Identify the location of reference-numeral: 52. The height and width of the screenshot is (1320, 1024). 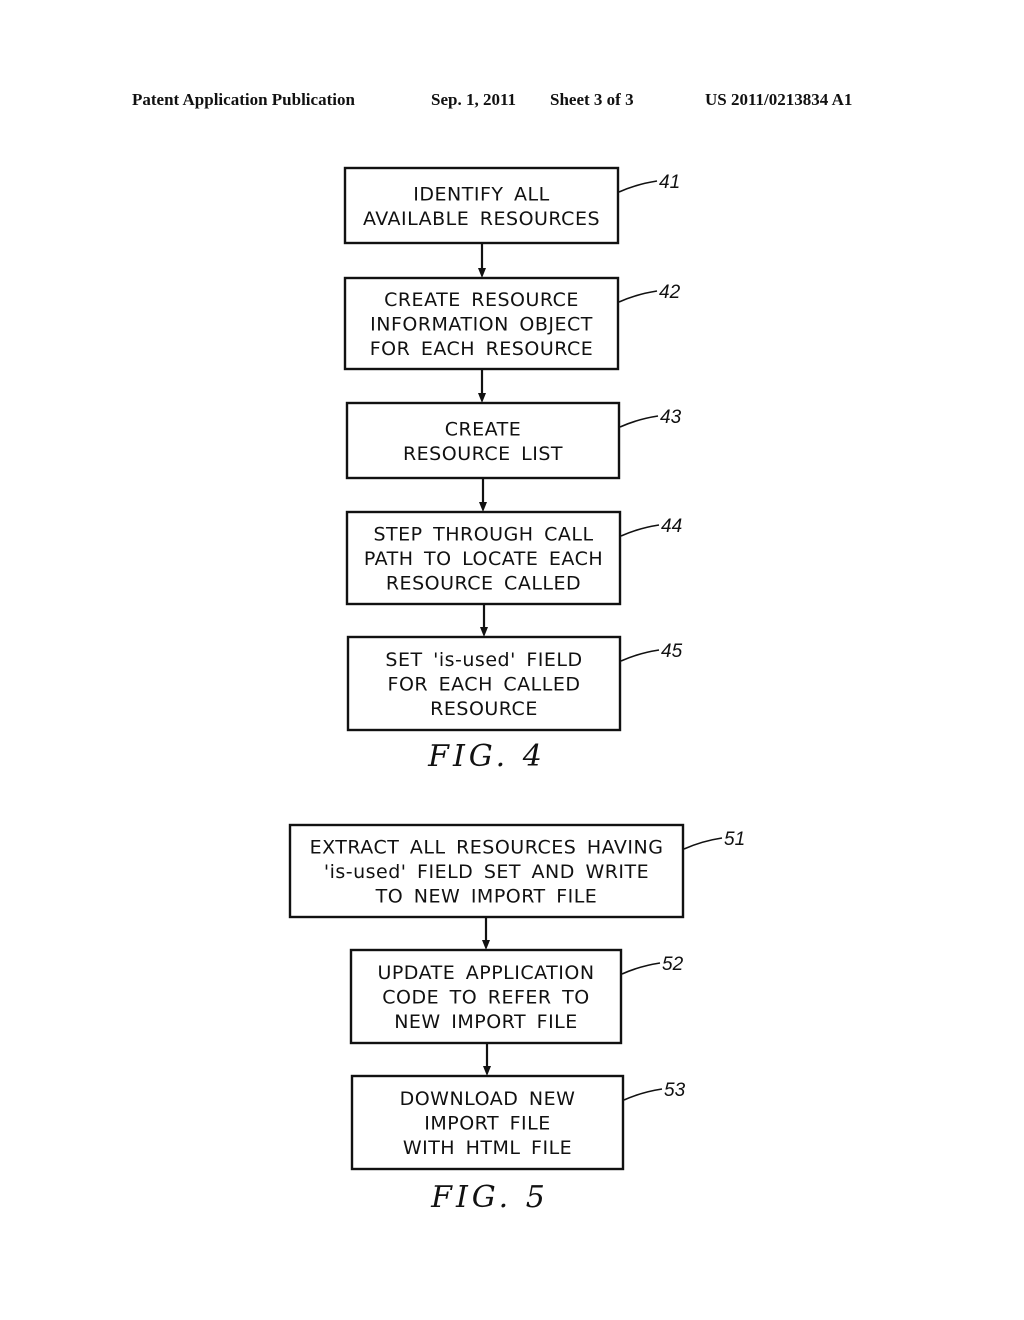
(673, 964).